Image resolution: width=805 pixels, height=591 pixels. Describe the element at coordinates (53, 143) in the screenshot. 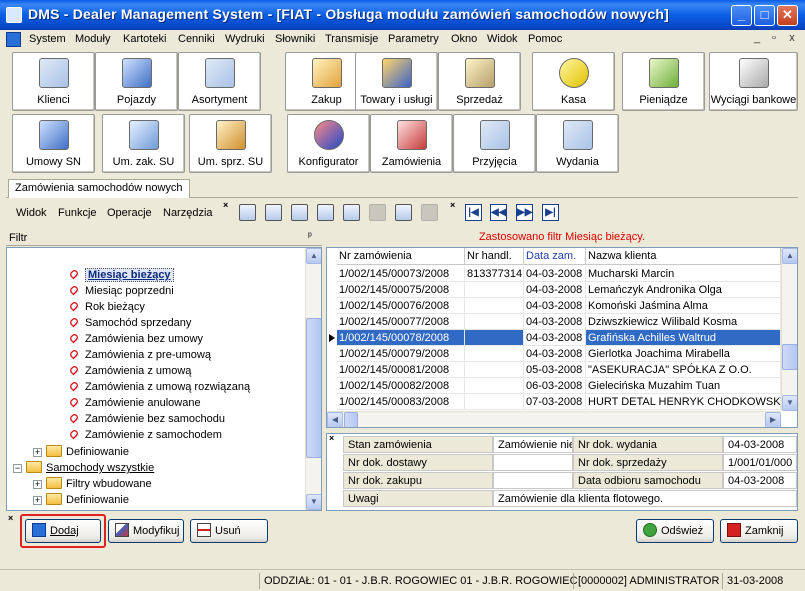

I see `toolbar-contracts-sn-button: Umowy SN` at that location.